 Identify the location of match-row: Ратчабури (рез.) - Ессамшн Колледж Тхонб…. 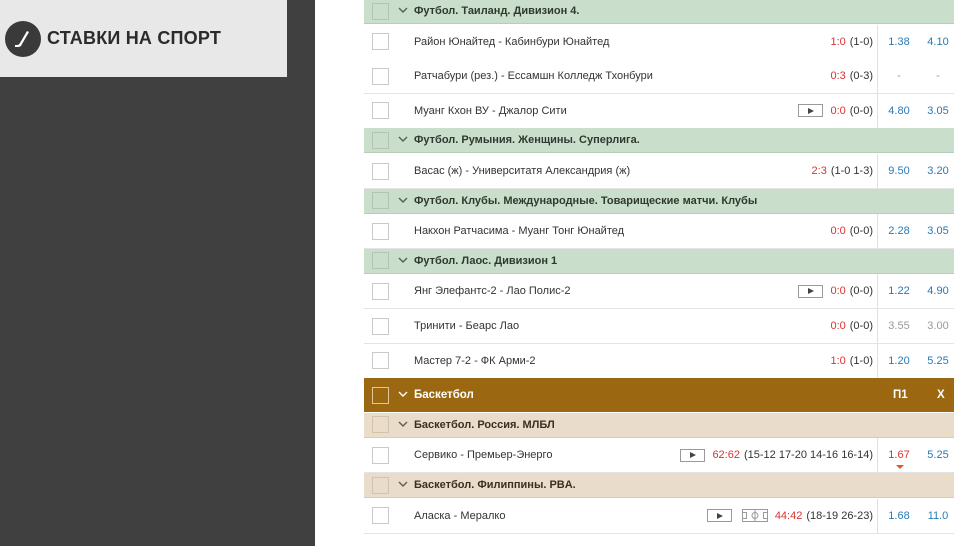
(659, 77).